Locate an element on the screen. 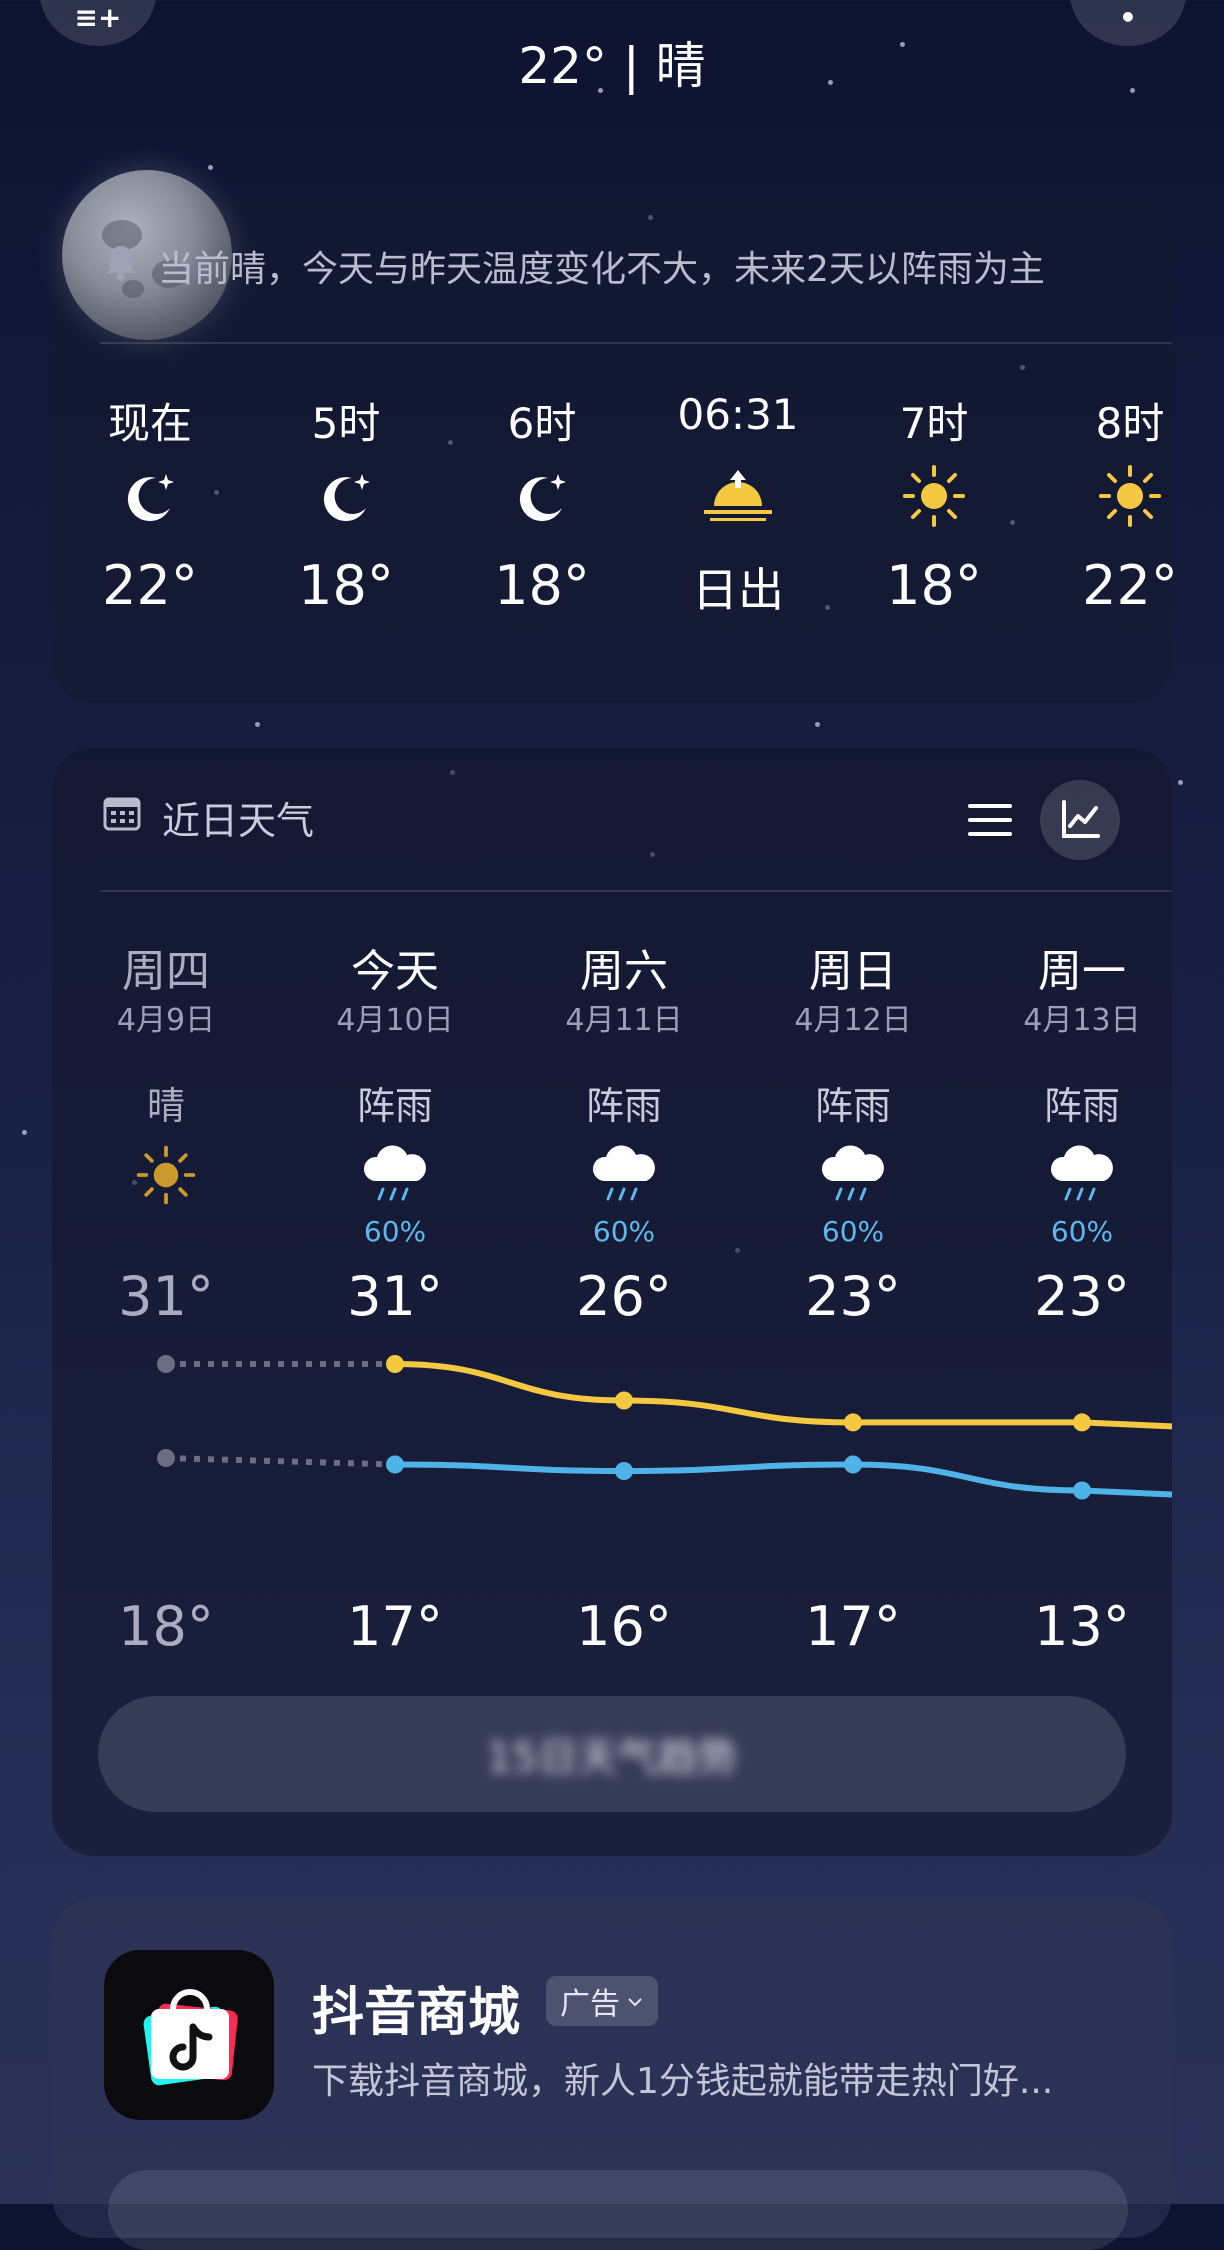 Image resolution: width=1224 pixels, height=2250 pixels. day-date: 4月11日 is located at coordinates (624, 1020).